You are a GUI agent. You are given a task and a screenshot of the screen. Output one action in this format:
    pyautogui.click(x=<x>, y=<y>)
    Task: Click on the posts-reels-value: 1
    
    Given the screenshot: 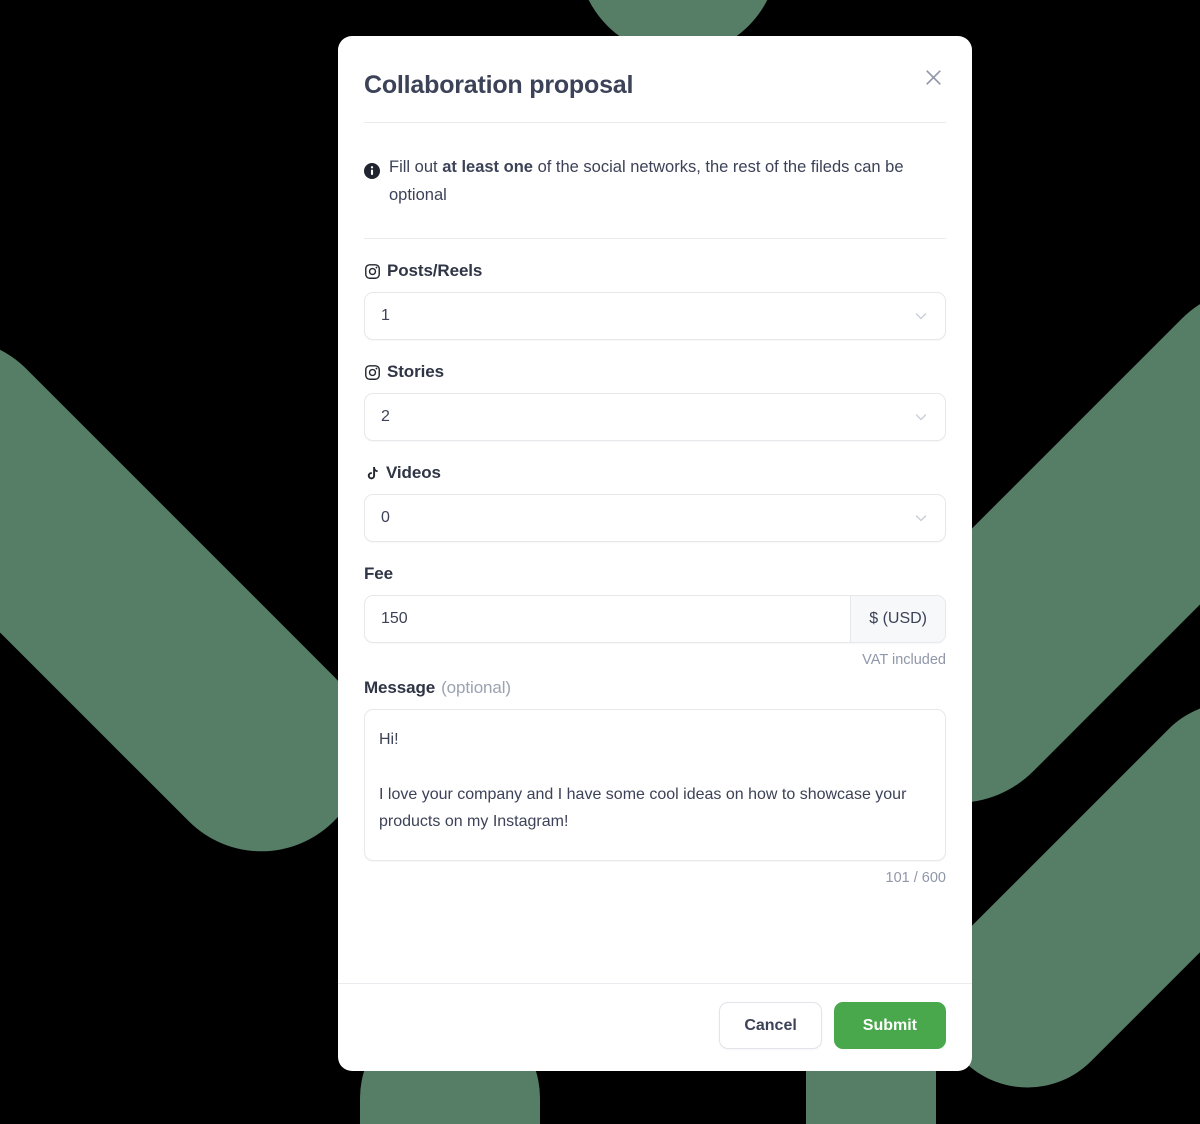 What is the action you would take?
    pyautogui.click(x=385, y=316)
    